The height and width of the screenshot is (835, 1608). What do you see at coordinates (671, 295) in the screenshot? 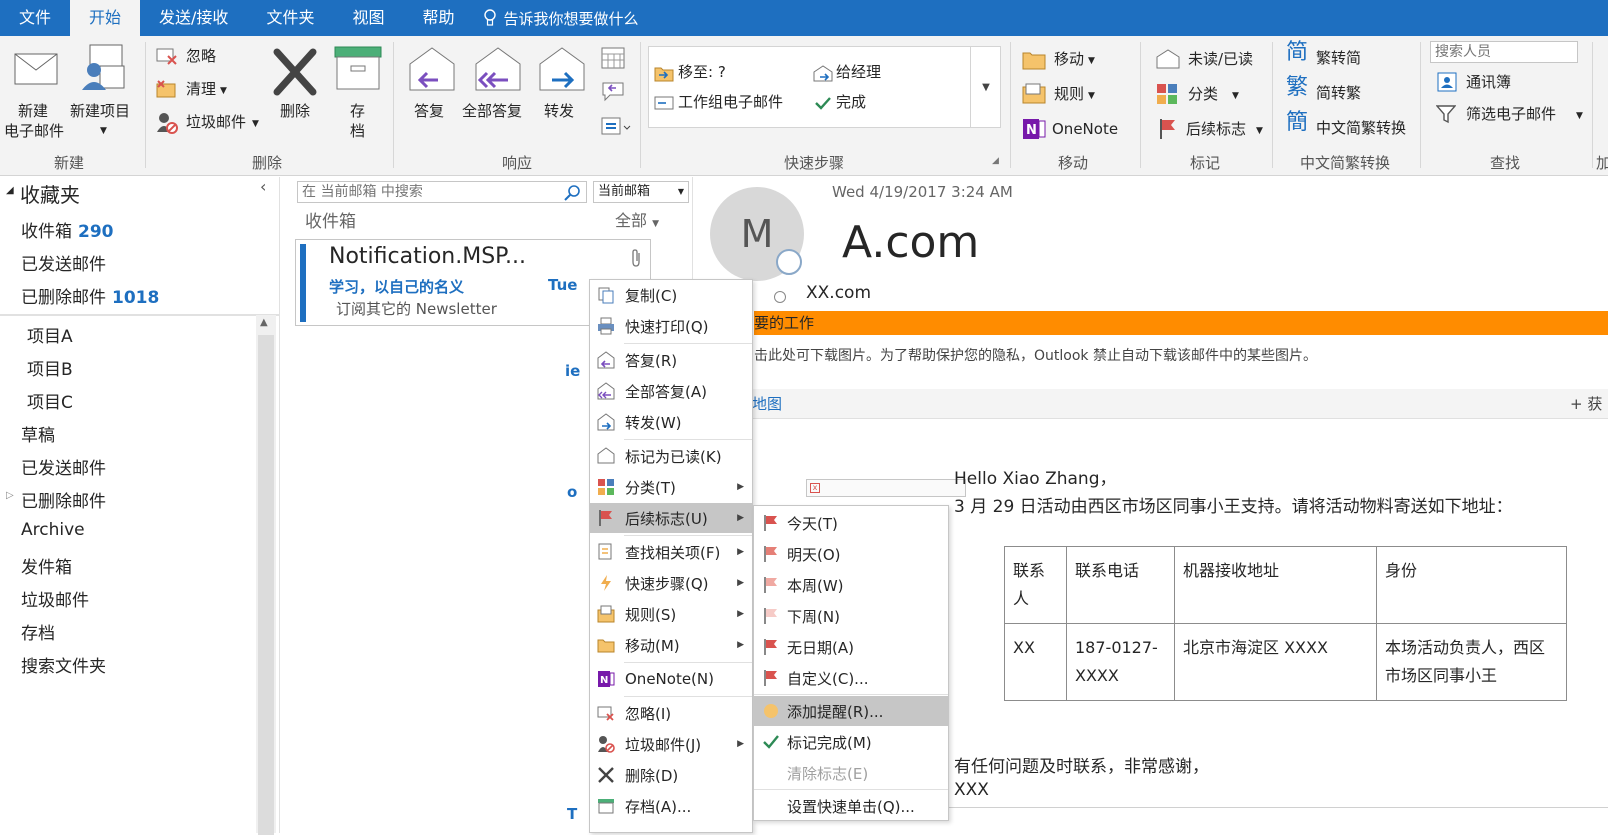
I see `menu-copy: 复制(C)` at bounding box center [671, 295].